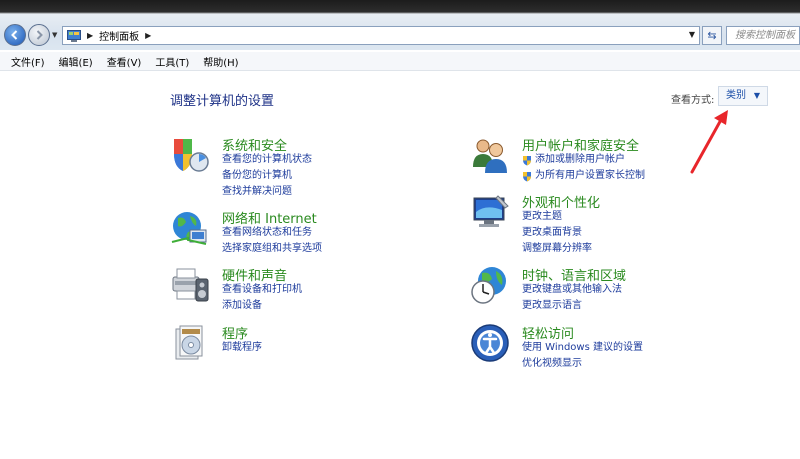 The width and height of the screenshot is (800, 459). Describe the element at coordinates (172, 61) in the screenshot. I see `menu-tools: 工具(T)` at that location.